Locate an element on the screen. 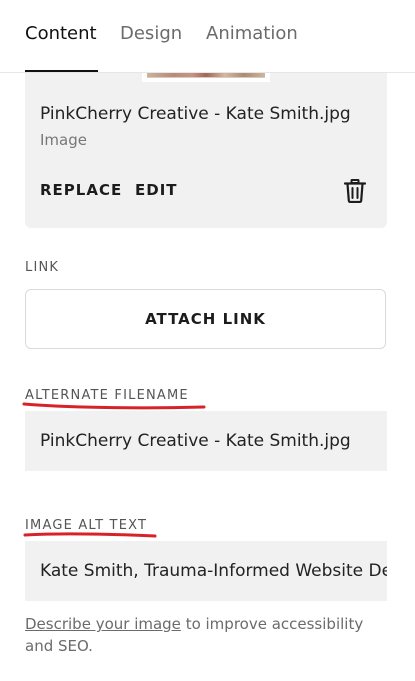  attach-link-button: ATTACH LINK is located at coordinates (205, 319).